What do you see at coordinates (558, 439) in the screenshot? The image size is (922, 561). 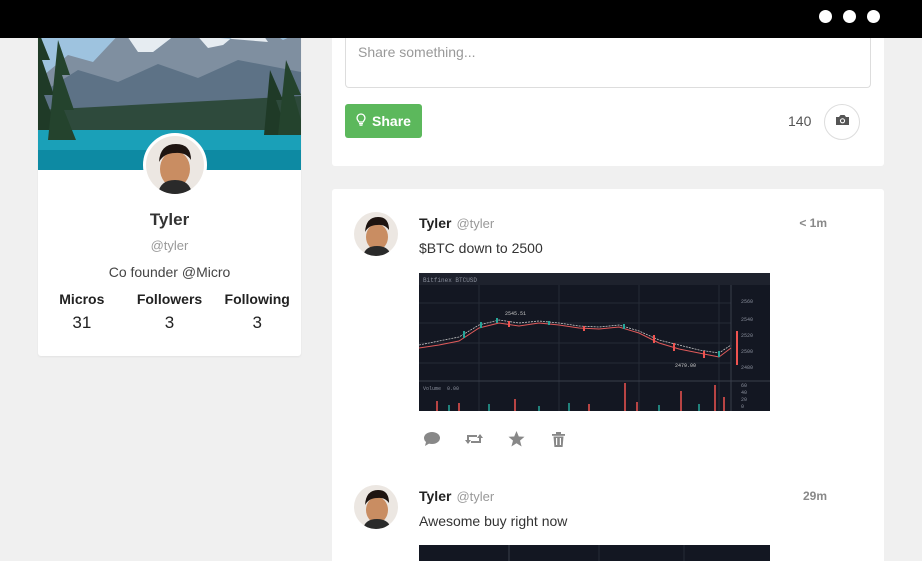 I see `trash-icon` at bounding box center [558, 439].